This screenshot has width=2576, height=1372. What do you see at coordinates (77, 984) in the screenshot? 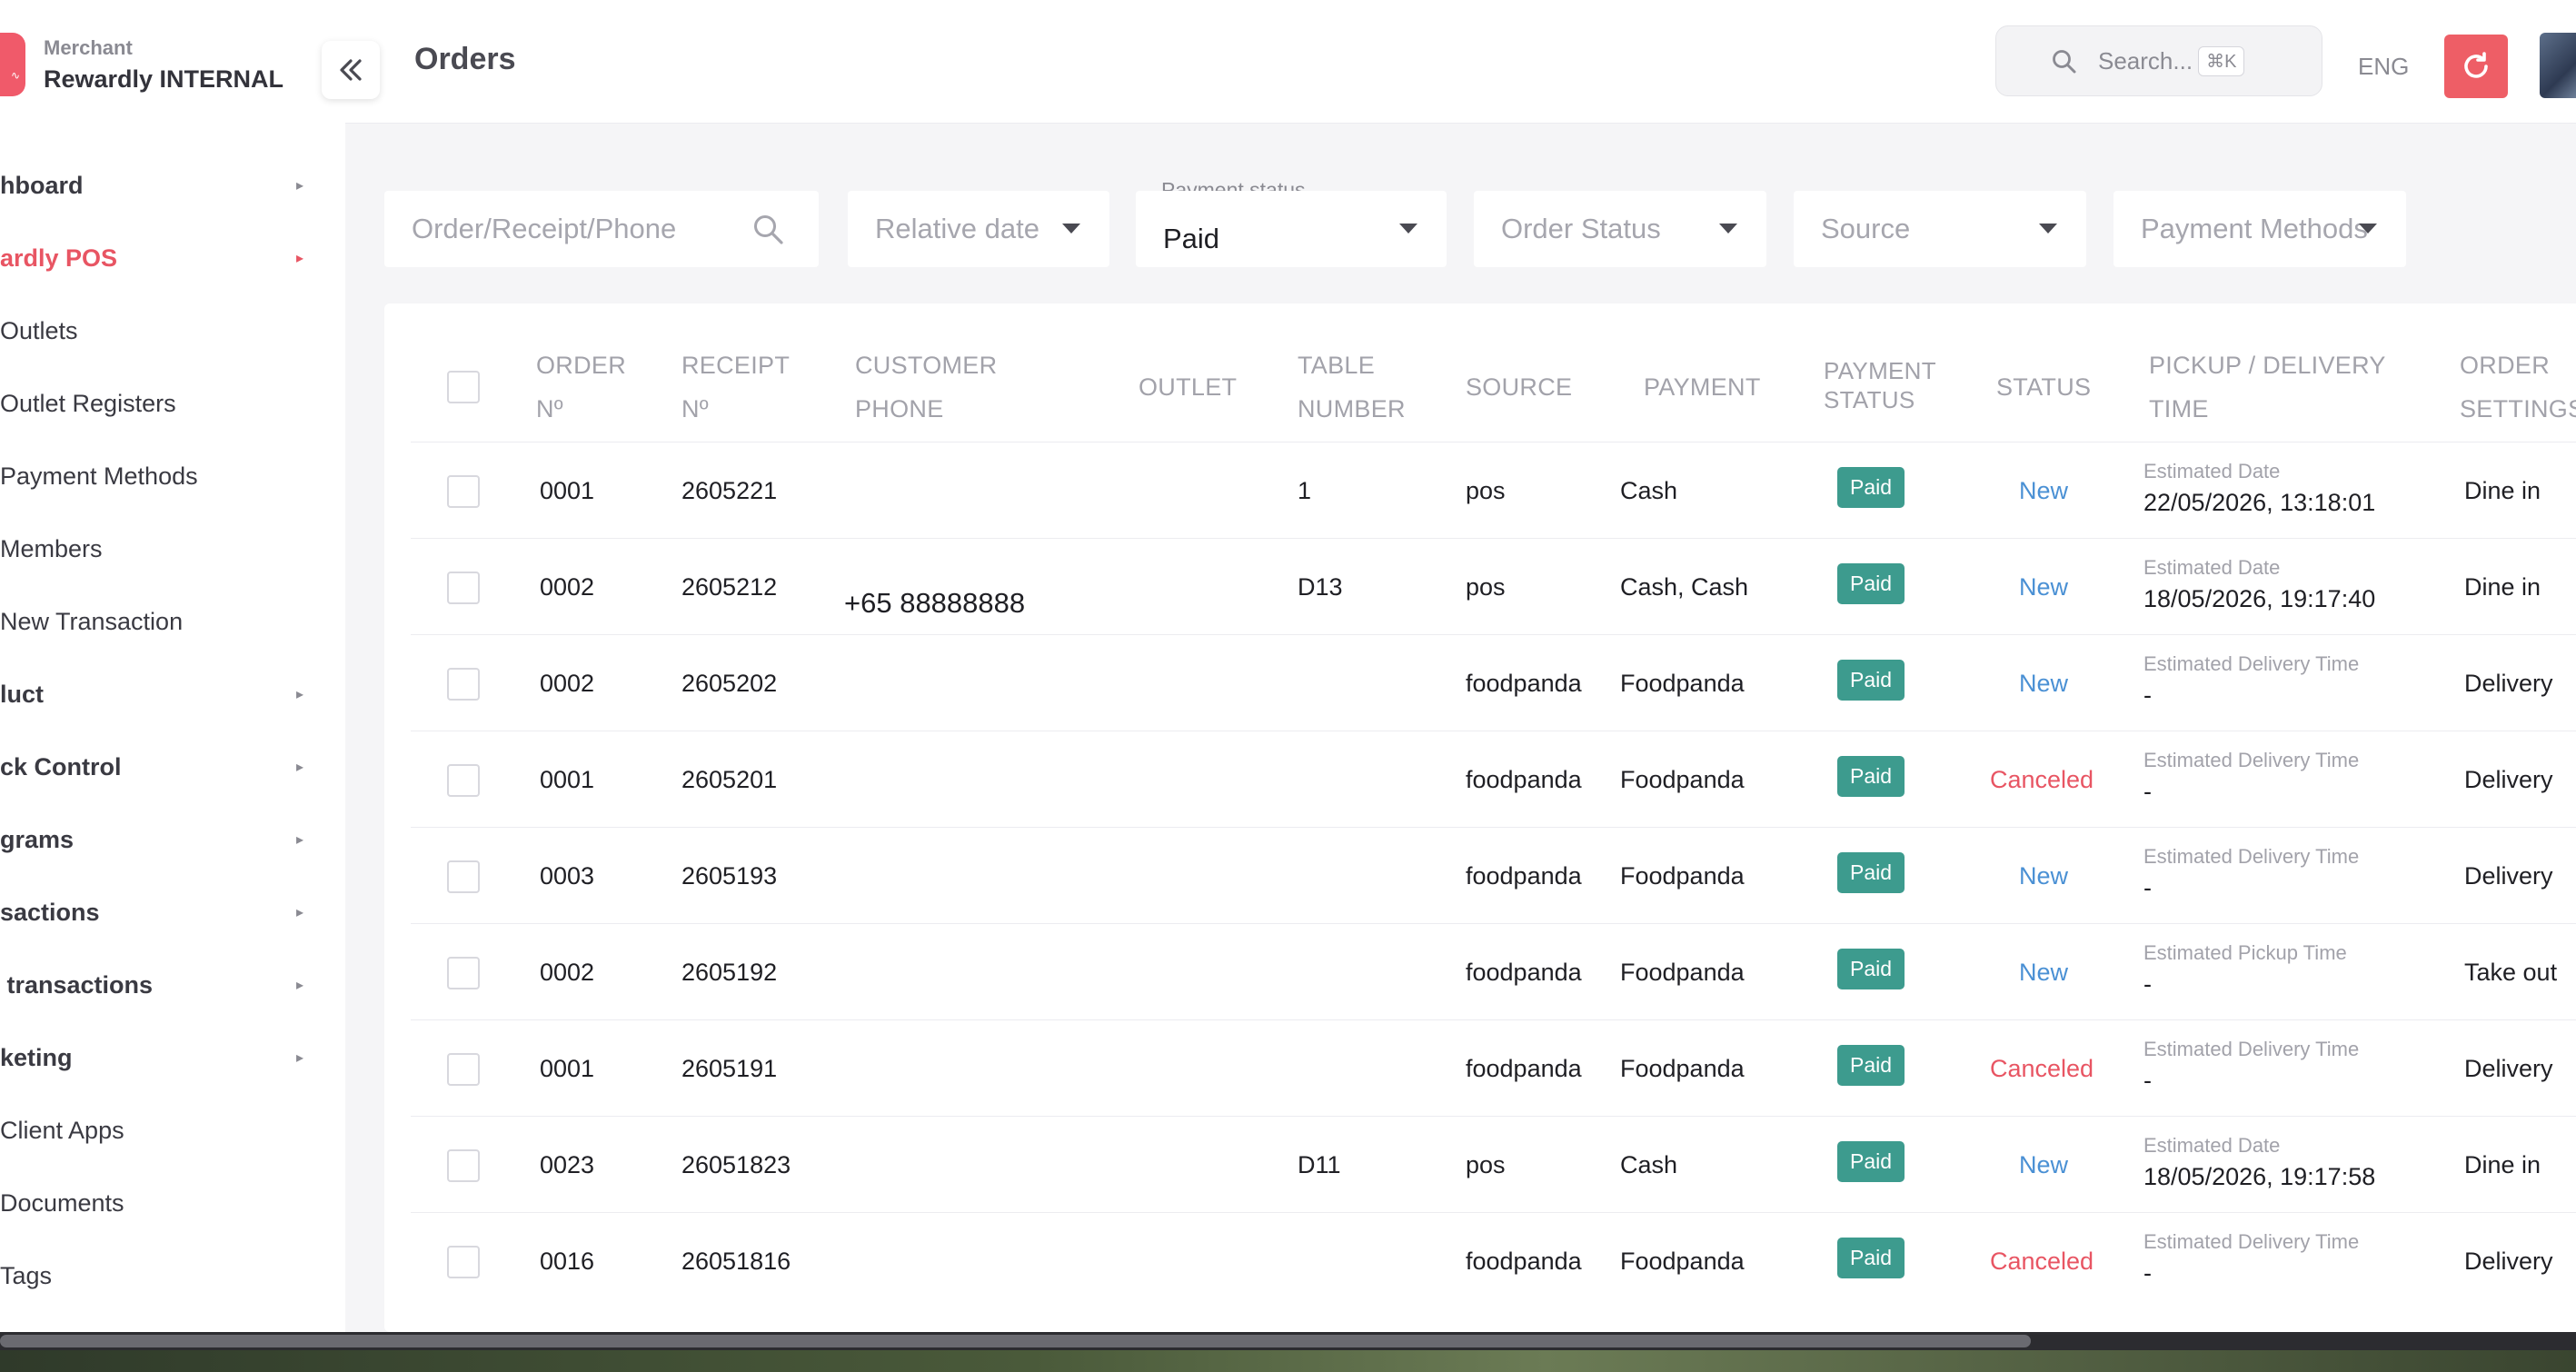
I see `sidebar-item-label: transactions` at bounding box center [77, 984].